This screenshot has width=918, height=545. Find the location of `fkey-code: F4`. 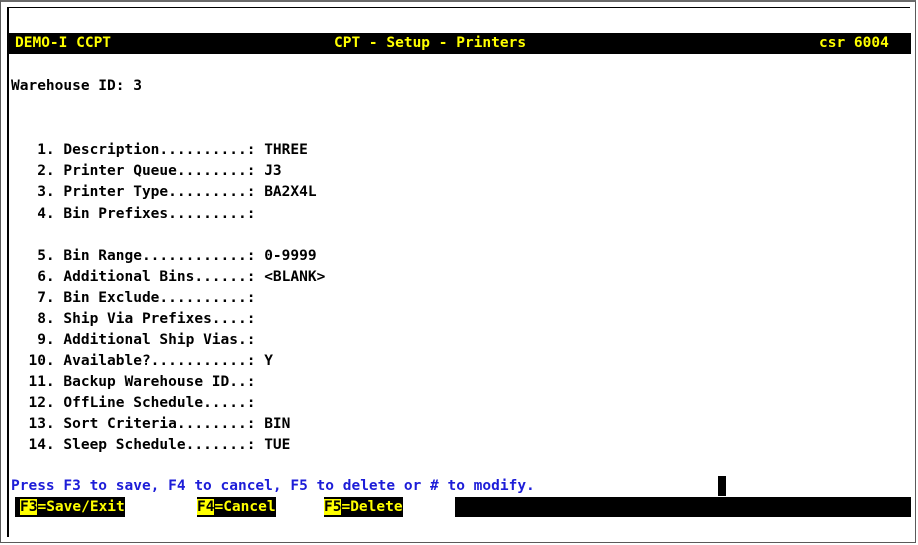

fkey-code: F4 is located at coordinates (206, 507).